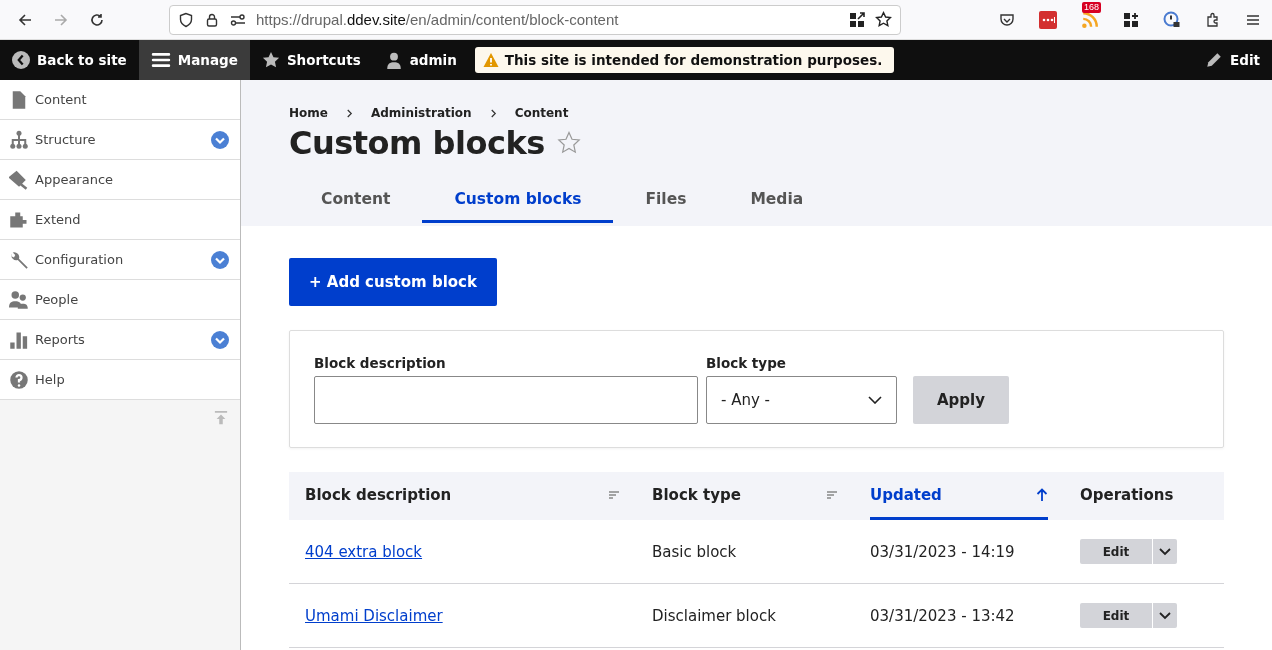  Describe the element at coordinates (746, 363) in the screenshot. I see `field-label: Block type` at that location.